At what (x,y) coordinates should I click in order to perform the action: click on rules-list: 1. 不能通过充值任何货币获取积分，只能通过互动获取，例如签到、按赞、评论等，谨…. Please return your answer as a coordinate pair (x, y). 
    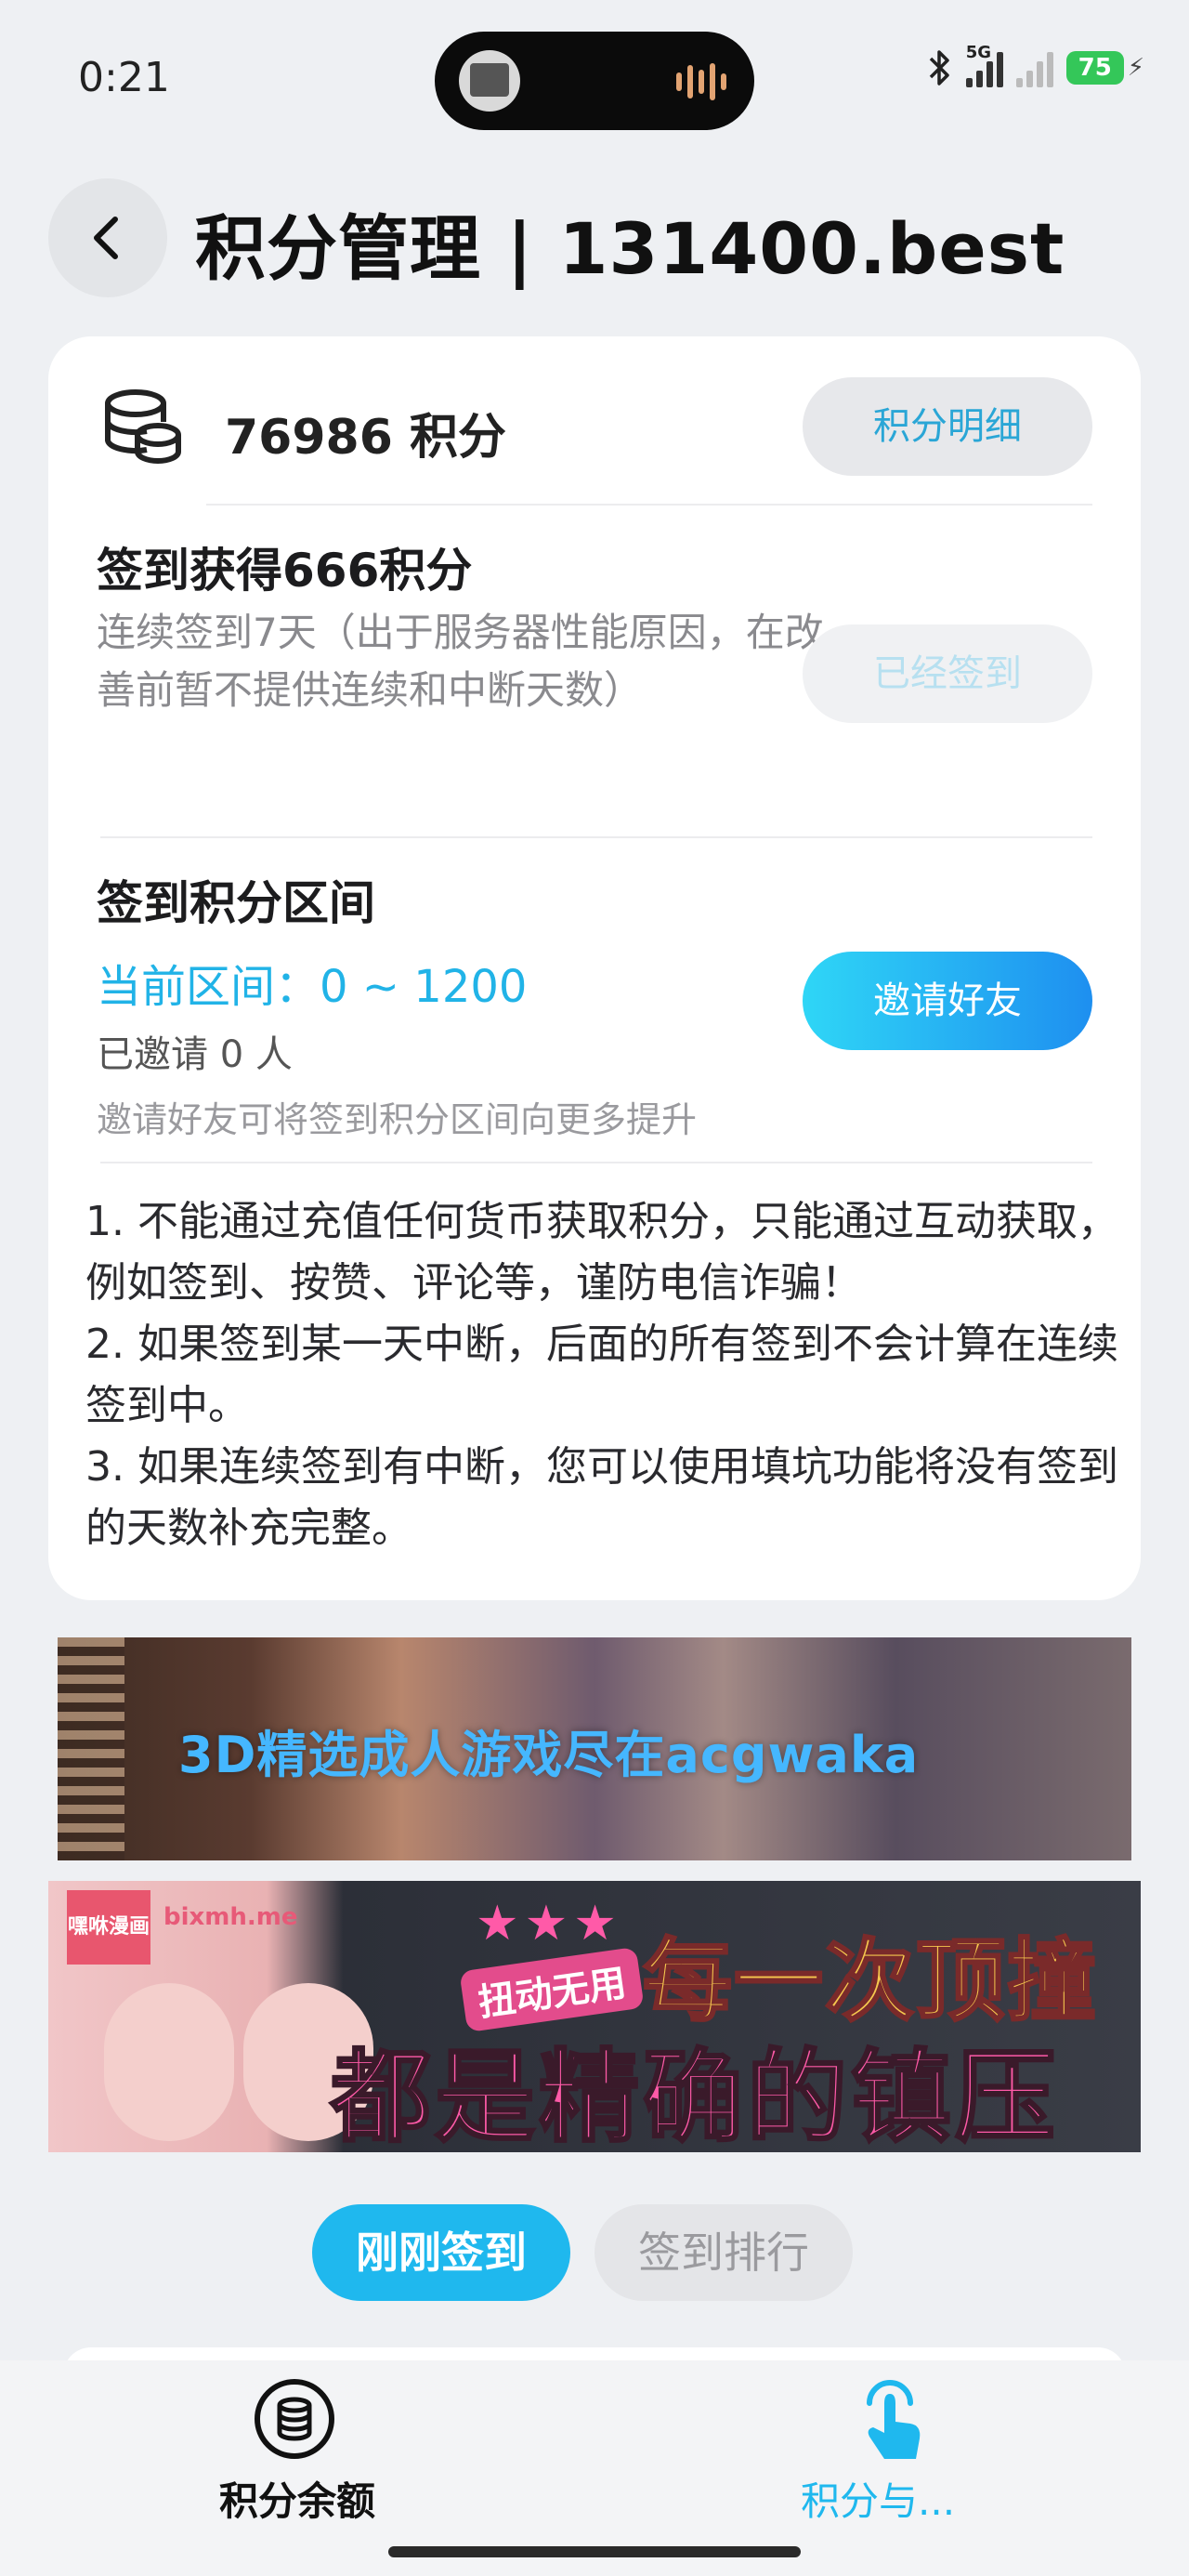
    Looking at the image, I should click on (610, 1375).